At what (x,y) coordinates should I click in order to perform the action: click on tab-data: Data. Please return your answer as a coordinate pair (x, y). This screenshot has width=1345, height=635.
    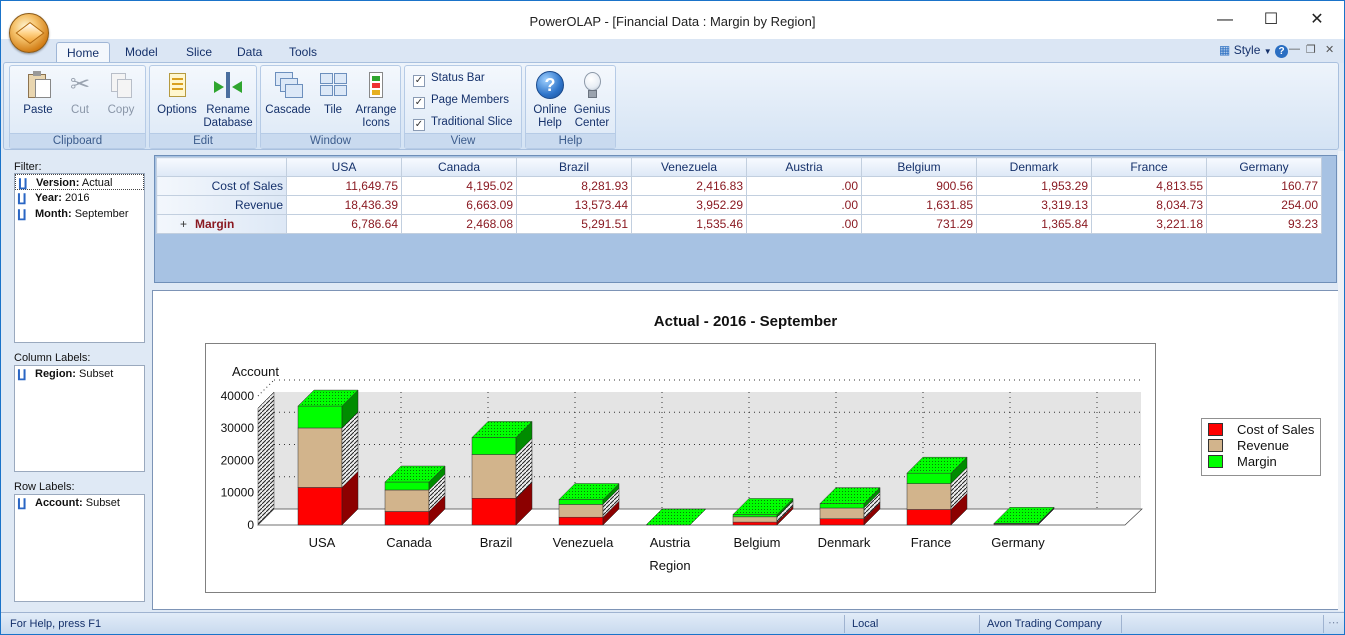
    Looking at the image, I should click on (249, 52).